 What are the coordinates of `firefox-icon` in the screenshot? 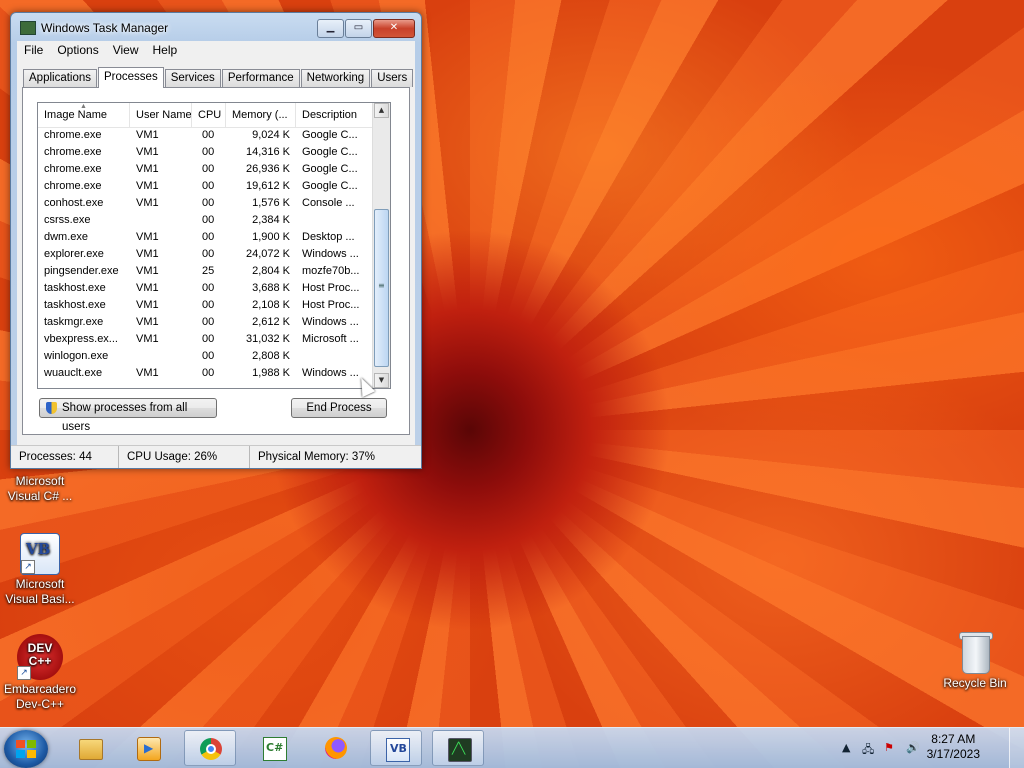 It's located at (336, 748).